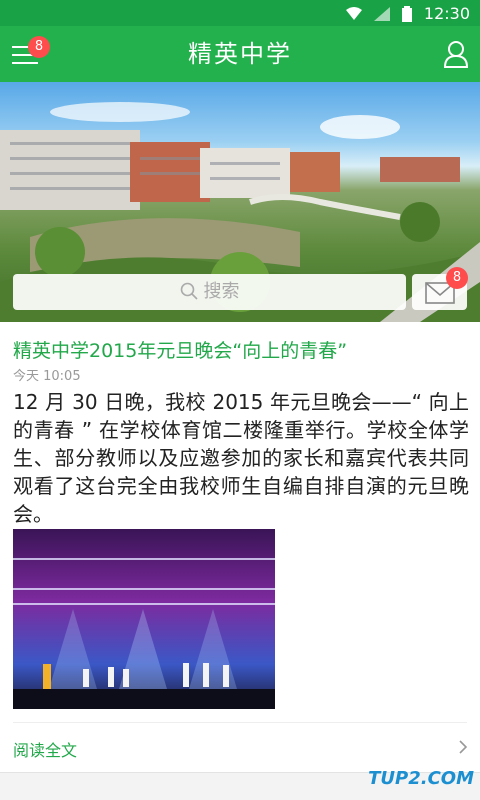  Describe the element at coordinates (353, 13) in the screenshot. I see `wifi-icon` at that location.